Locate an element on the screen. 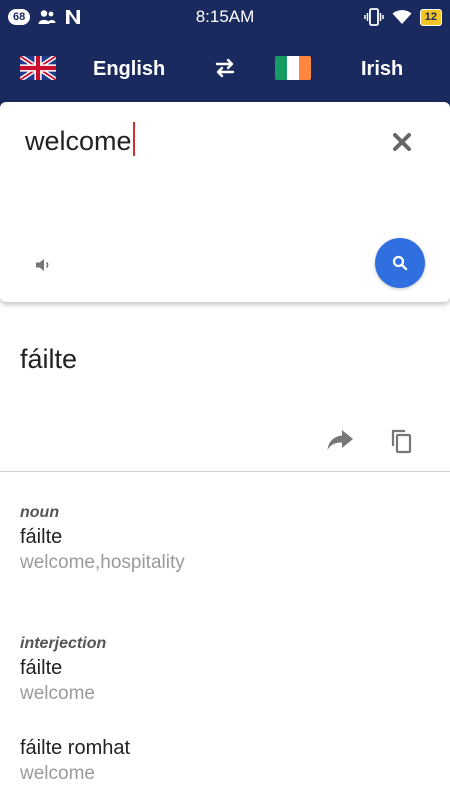 The width and height of the screenshot is (450, 800). wifi-icon is located at coordinates (402, 17).